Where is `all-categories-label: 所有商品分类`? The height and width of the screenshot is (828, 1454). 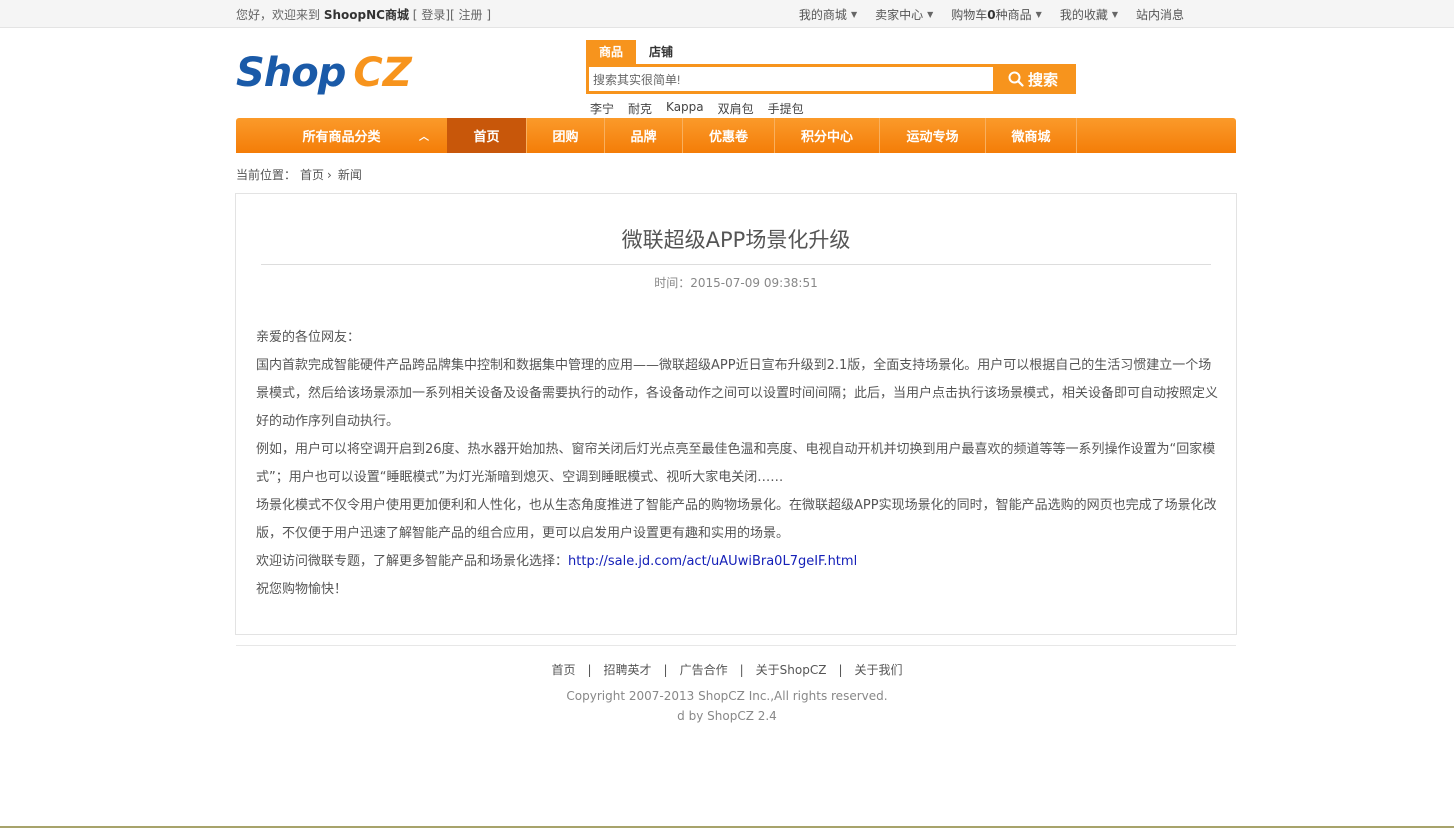
all-categories-label: 所有商品分类 is located at coordinates (341, 137).